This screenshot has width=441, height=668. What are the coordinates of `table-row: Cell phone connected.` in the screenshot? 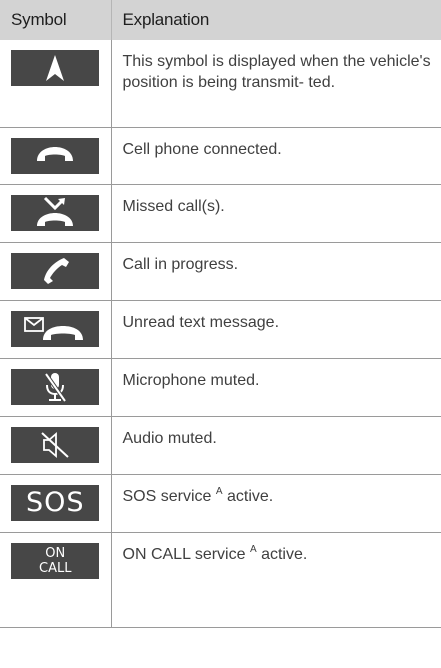 It's located at (220, 156).